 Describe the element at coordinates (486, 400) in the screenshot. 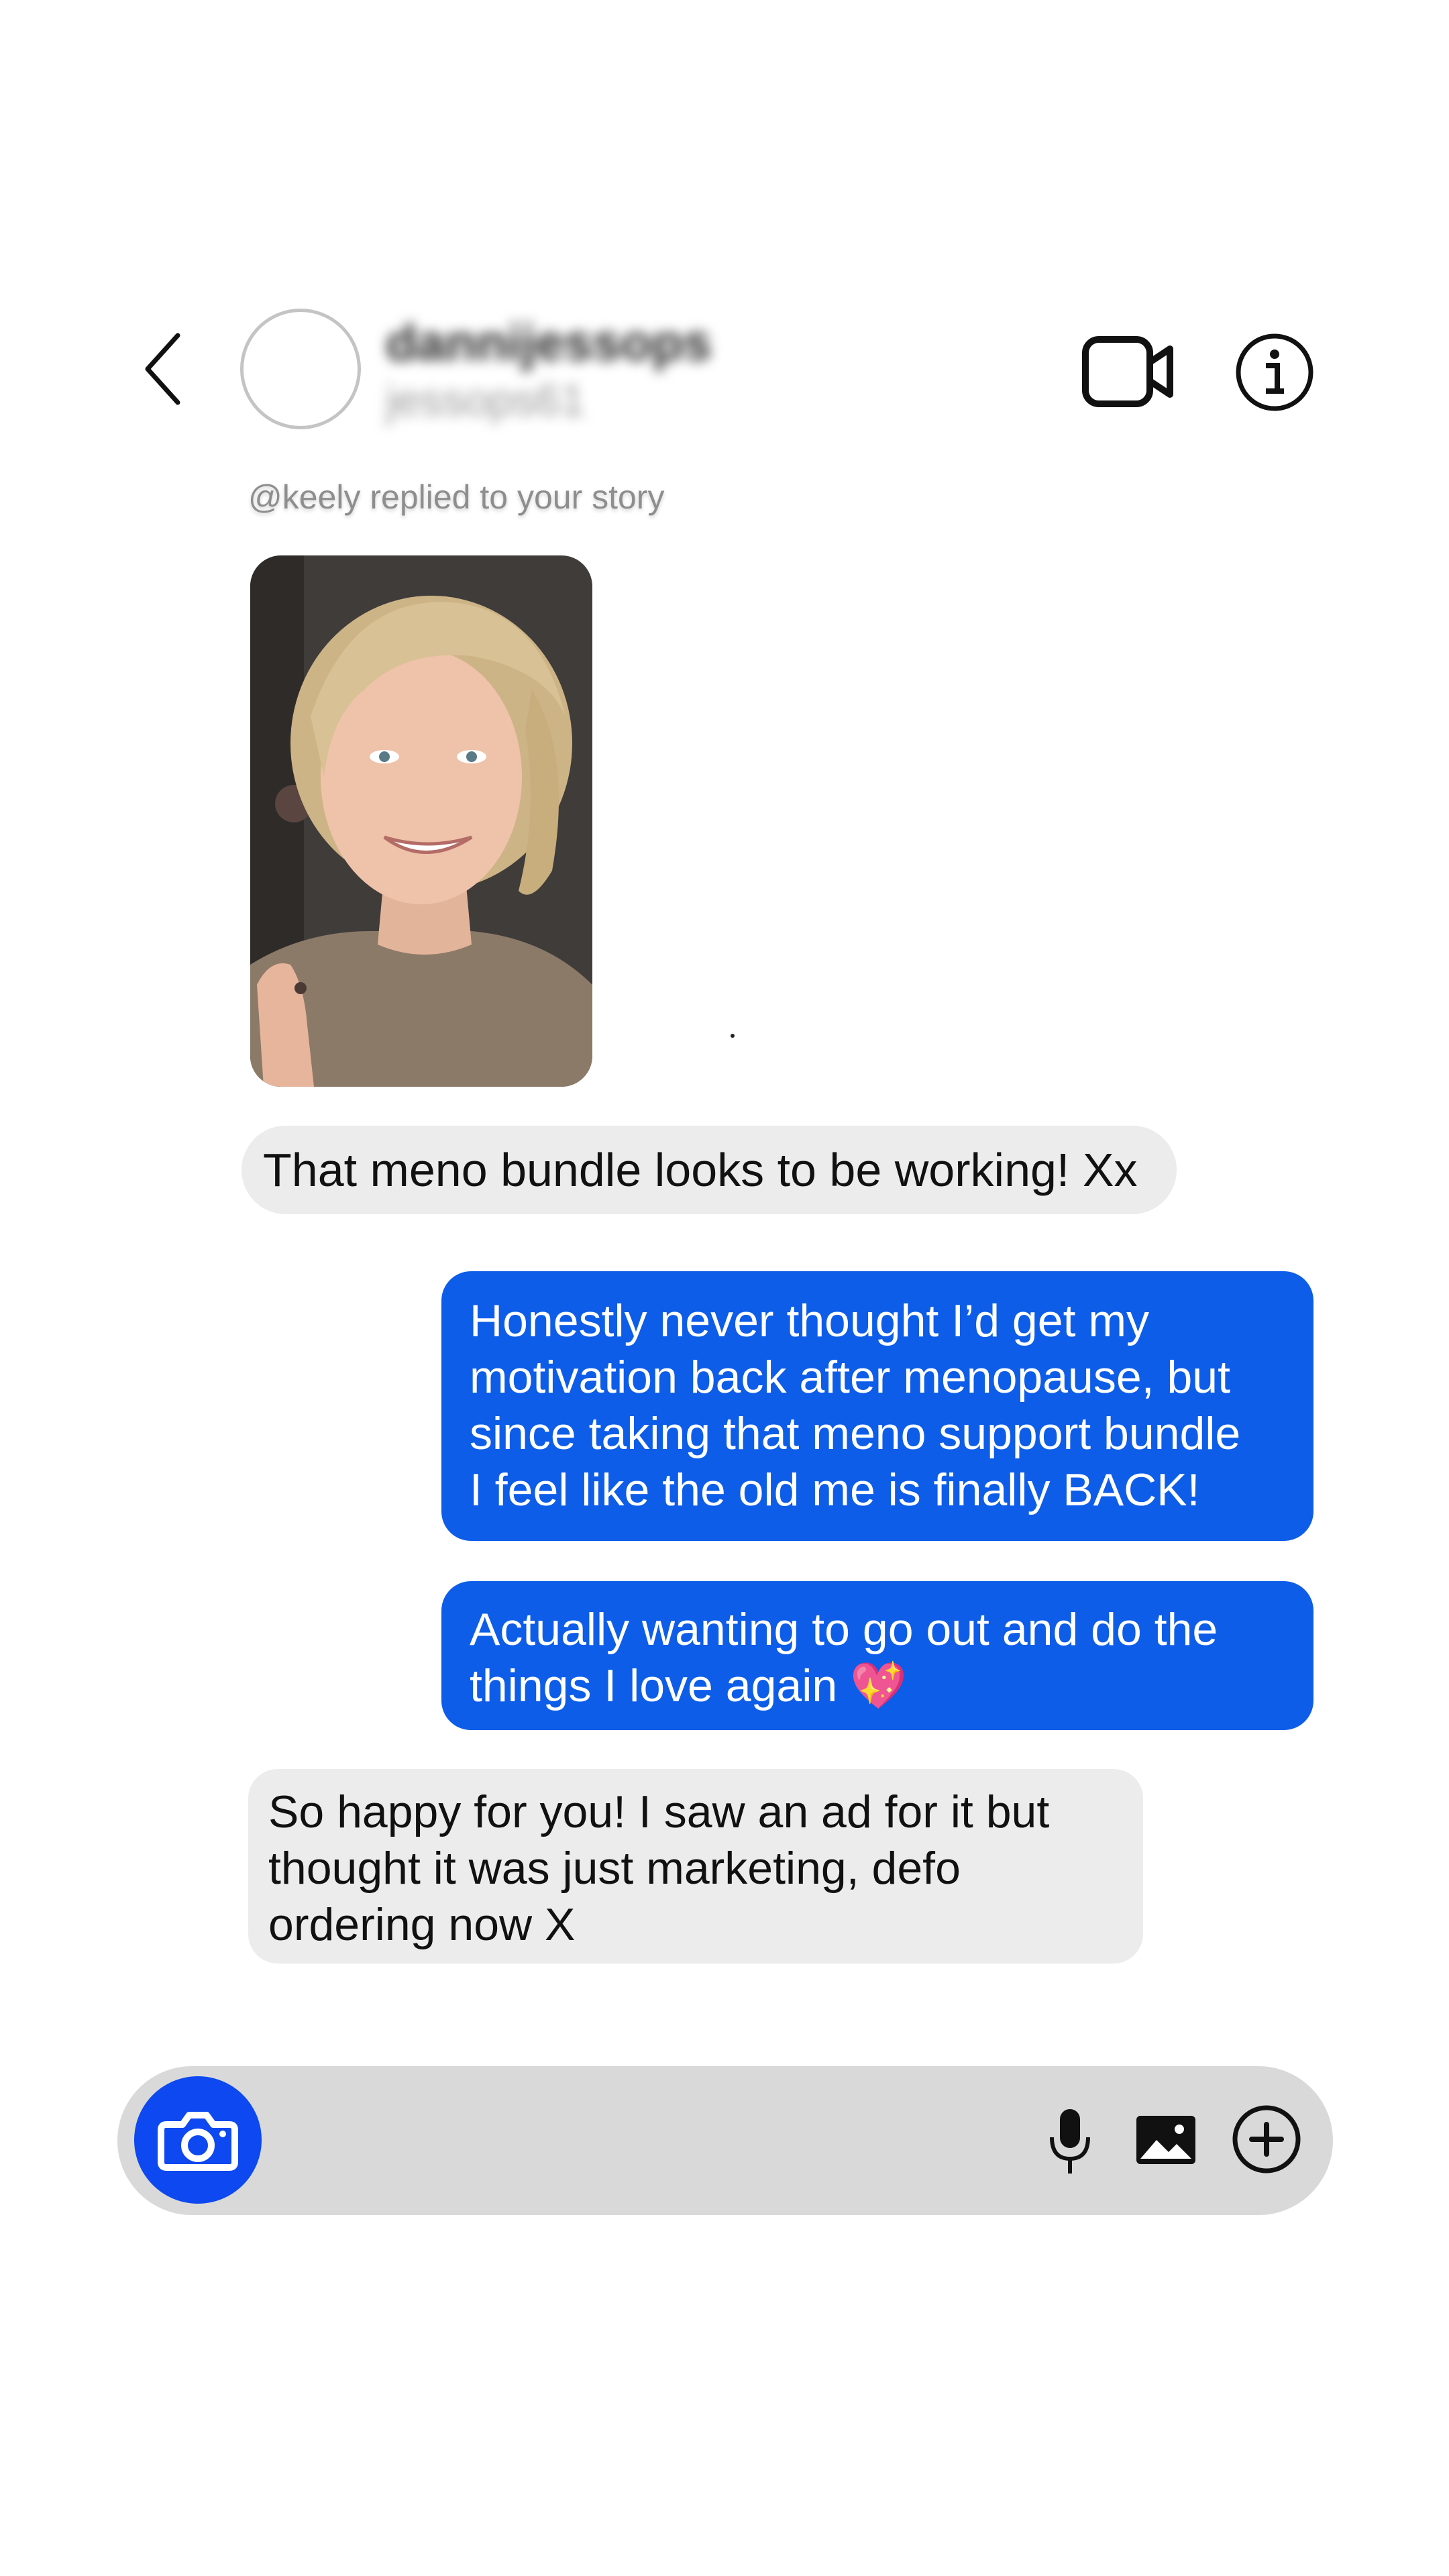

I see `contact-handle: jessops61` at that location.